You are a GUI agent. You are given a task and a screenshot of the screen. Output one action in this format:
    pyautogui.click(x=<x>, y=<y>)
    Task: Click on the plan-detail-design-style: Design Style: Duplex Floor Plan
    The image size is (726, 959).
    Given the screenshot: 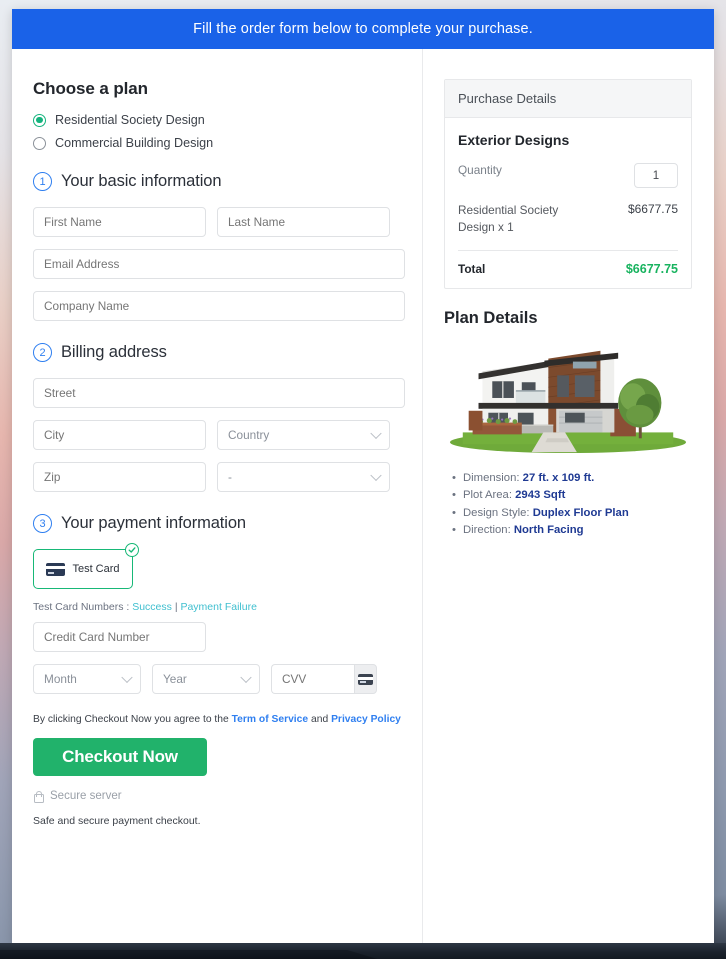 What is the action you would take?
    pyautogui.click(x=572, y=513)
    